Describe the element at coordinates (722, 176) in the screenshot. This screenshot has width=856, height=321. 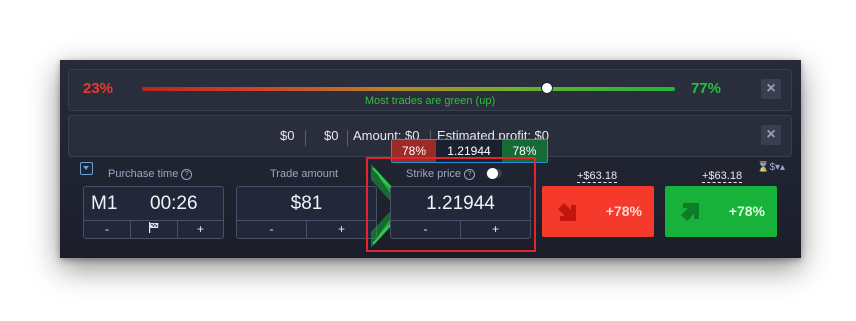
I see `buy-payout: +$63.18` at that location.